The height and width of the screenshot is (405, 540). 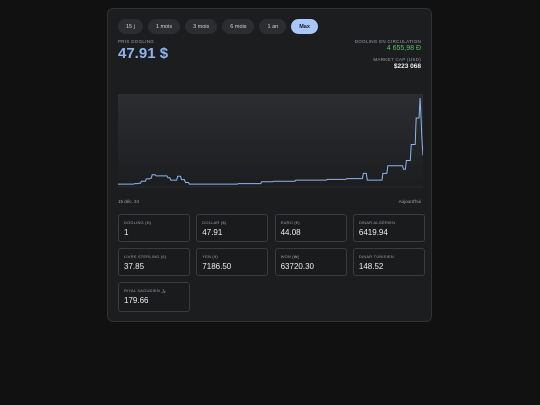 I want to click on rate-label: EURO (€), so click(x=290, y=222).